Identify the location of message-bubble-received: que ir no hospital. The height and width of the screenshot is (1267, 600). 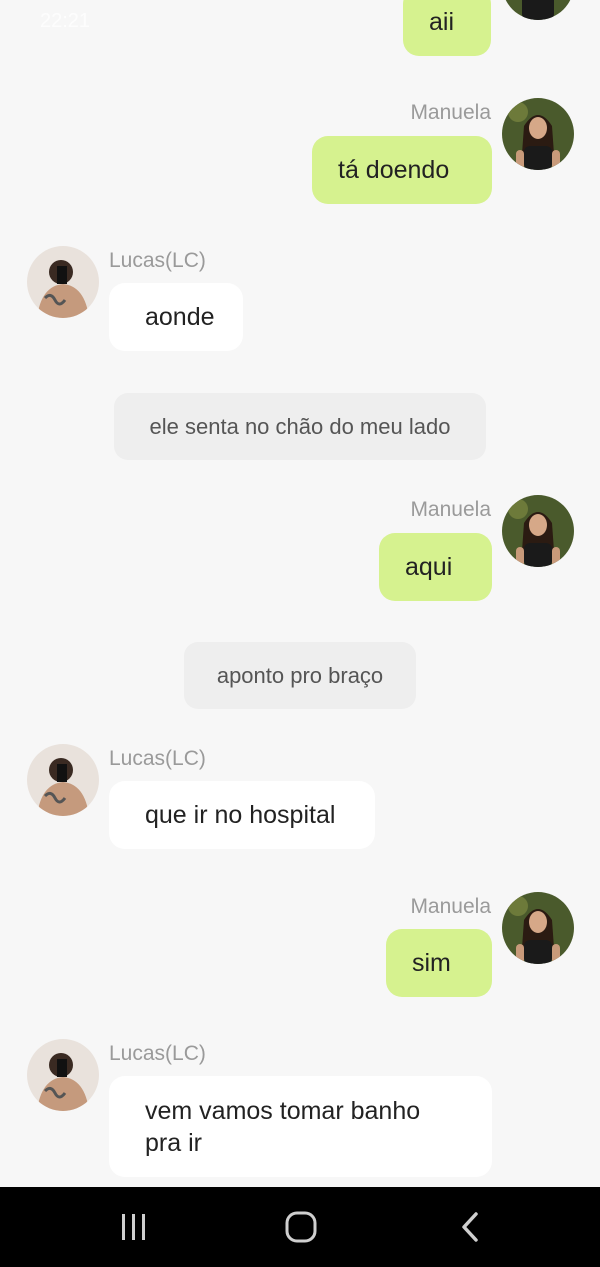
(242, 815).